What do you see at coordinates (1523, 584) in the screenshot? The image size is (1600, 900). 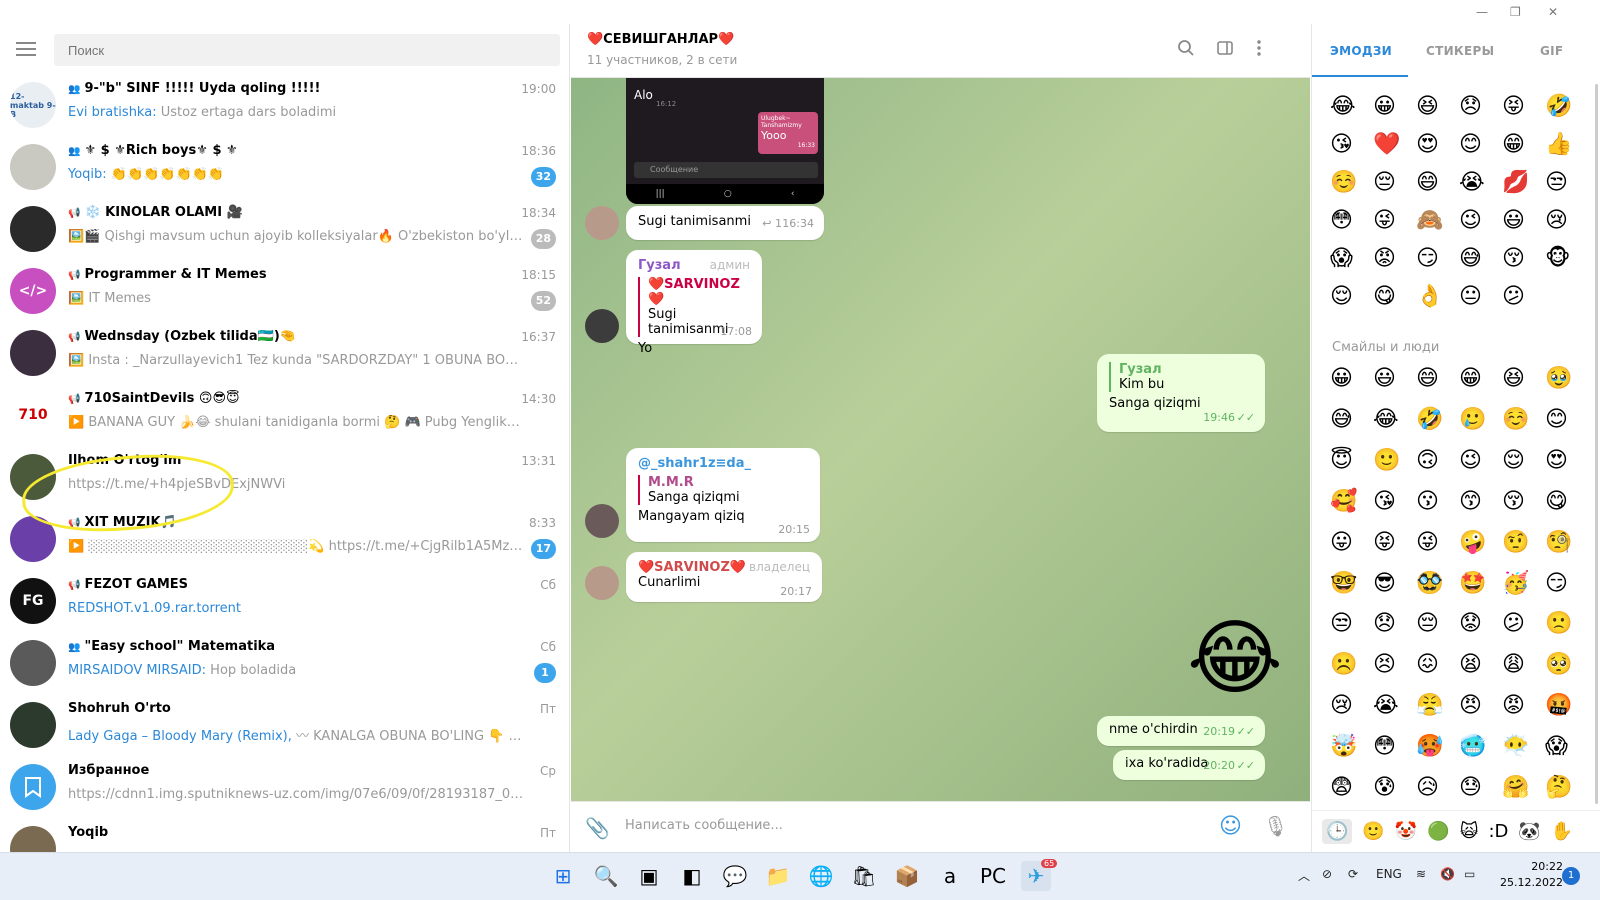 I see `emoji-button: 🥳` at bounding box center [1523, 584].